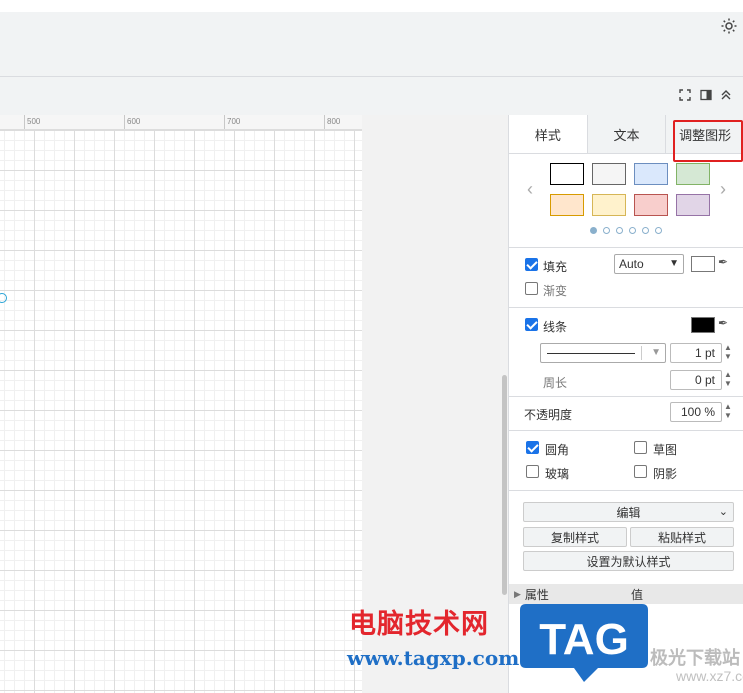  I want to click on watermark-brand: 极光下载站, so click(695, 658).